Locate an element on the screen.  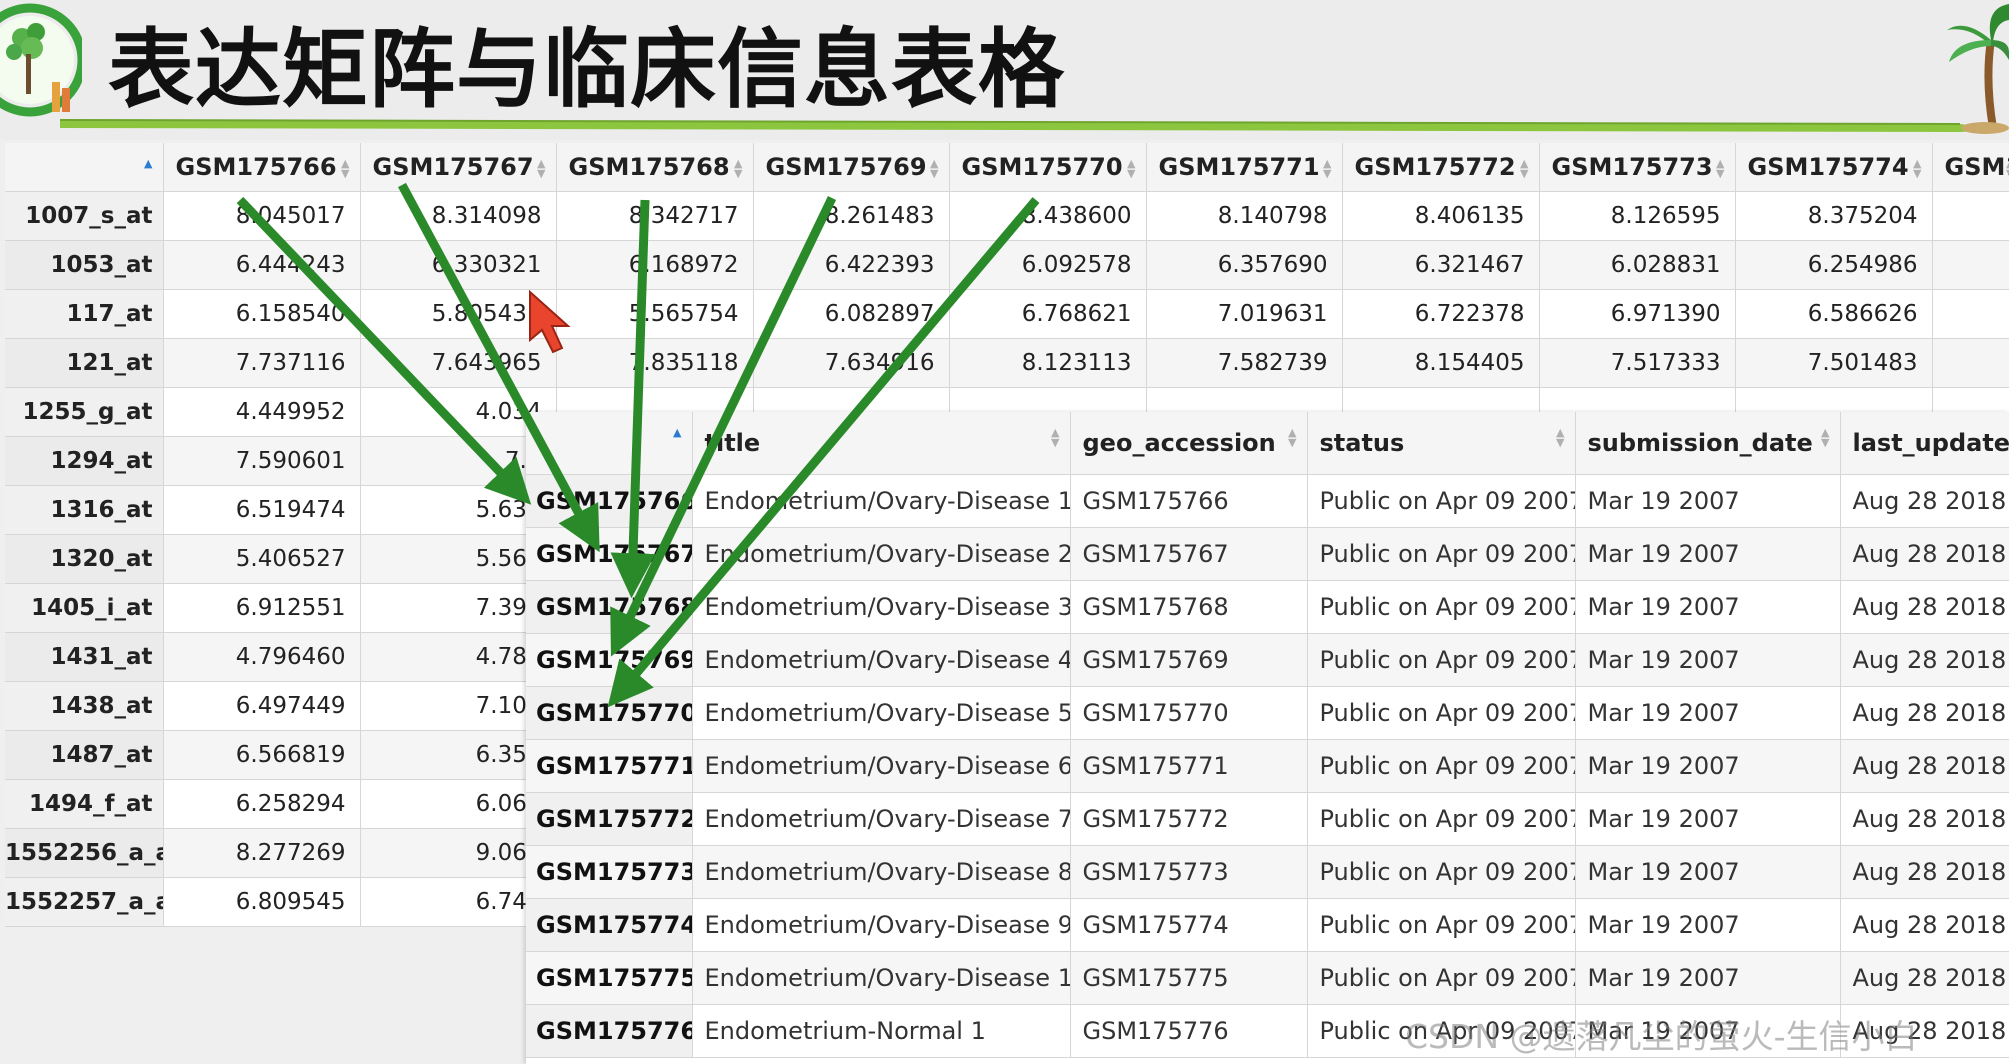
table-cell: 8.342717 is located at coordinates (655, 216).